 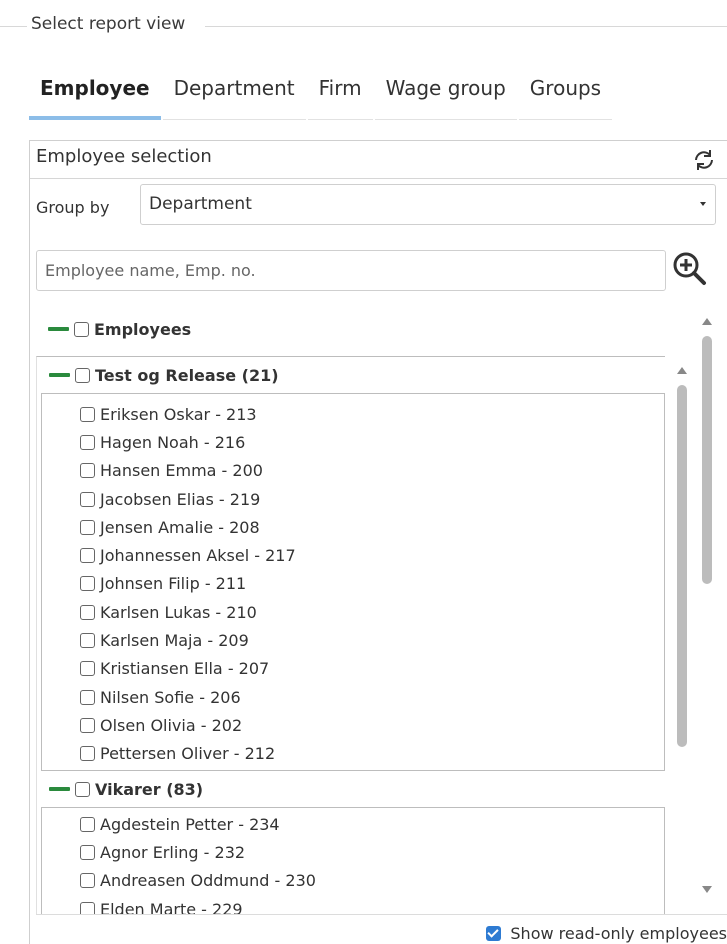 What do you see at coordinates (351, 375) in the screenshot?
I see `group-header: Test og Release (21)` at bounding box center [351, 375].